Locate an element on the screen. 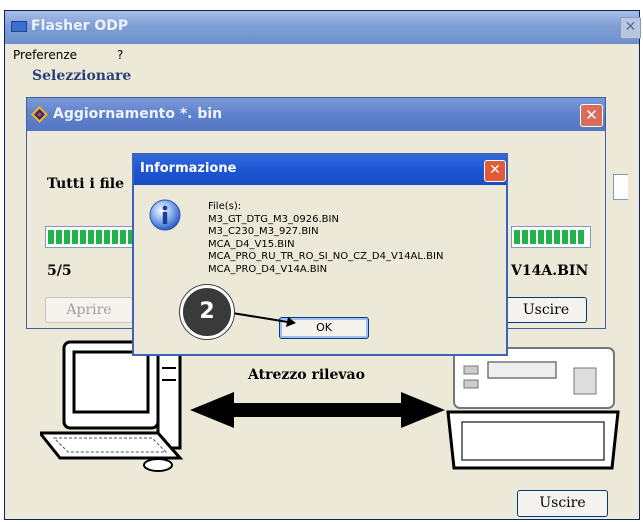 The image size is (643, 522). file-count-label: 5/5 is located at coordinates (59, 271).